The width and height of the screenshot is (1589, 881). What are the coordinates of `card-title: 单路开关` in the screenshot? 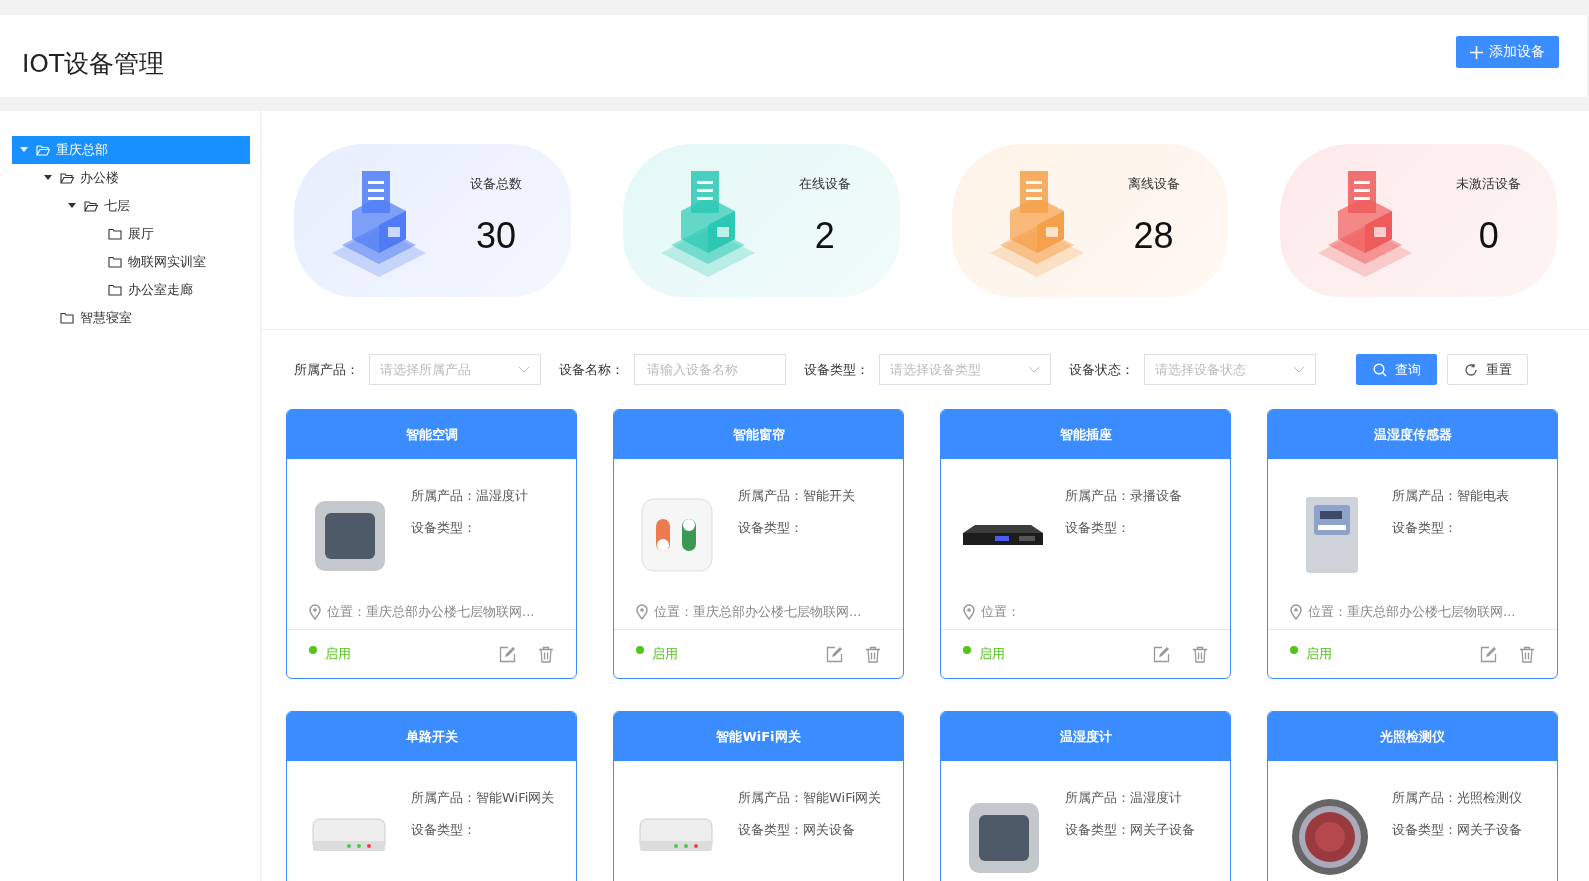 It's located at (431, 736).